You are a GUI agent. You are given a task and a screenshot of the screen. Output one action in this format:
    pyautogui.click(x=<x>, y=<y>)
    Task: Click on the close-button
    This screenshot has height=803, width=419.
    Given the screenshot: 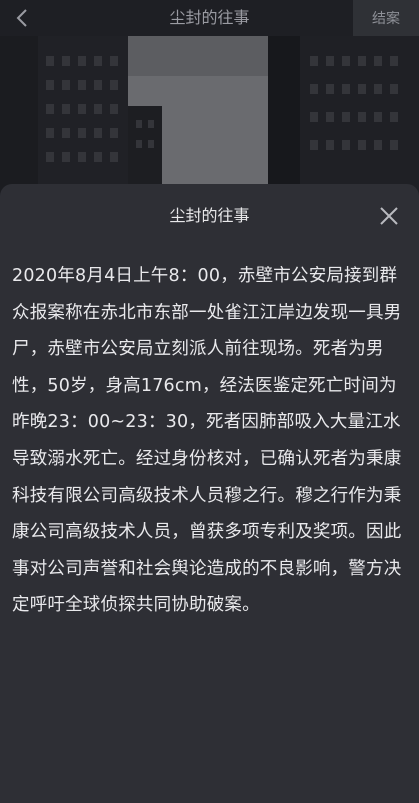 What is the action you would take?
    pyautogui.click(x=389, y=216)
    